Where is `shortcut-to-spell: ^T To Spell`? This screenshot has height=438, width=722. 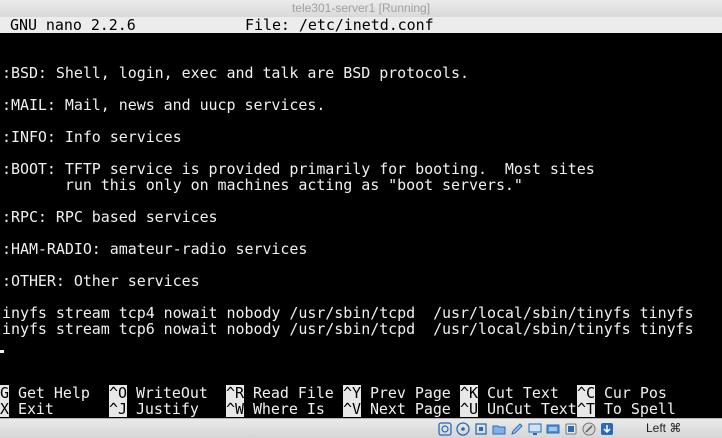
shortcut-to-spell: ^T To Spell is located at coordinates (626, 409).